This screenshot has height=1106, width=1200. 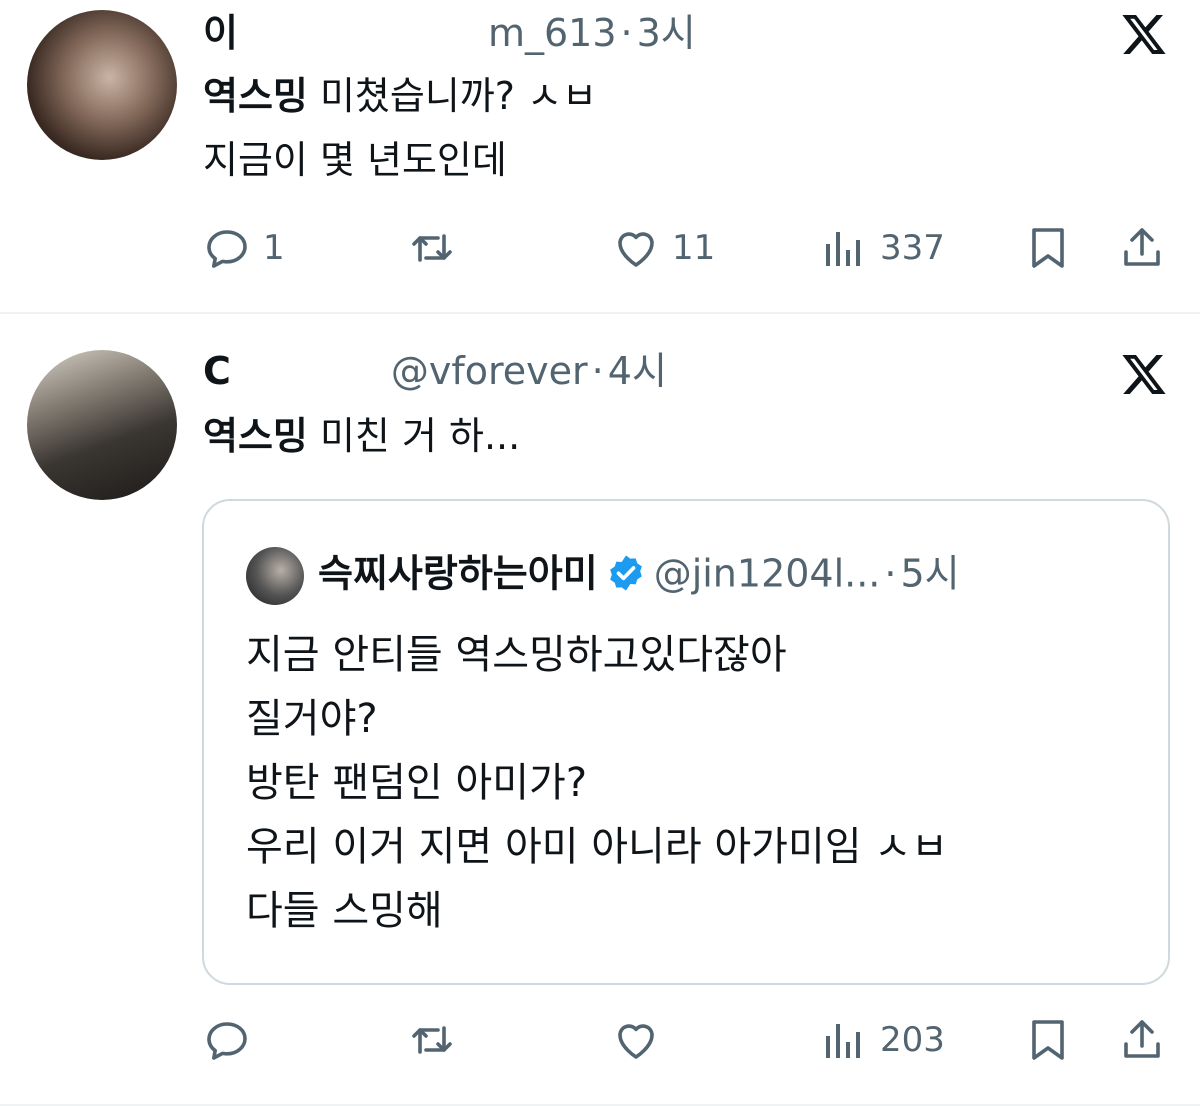 What do you see at coordinates (666, 33) in the screenshot?
I see `timestamp: 3시` at bounding box center [666, 33].